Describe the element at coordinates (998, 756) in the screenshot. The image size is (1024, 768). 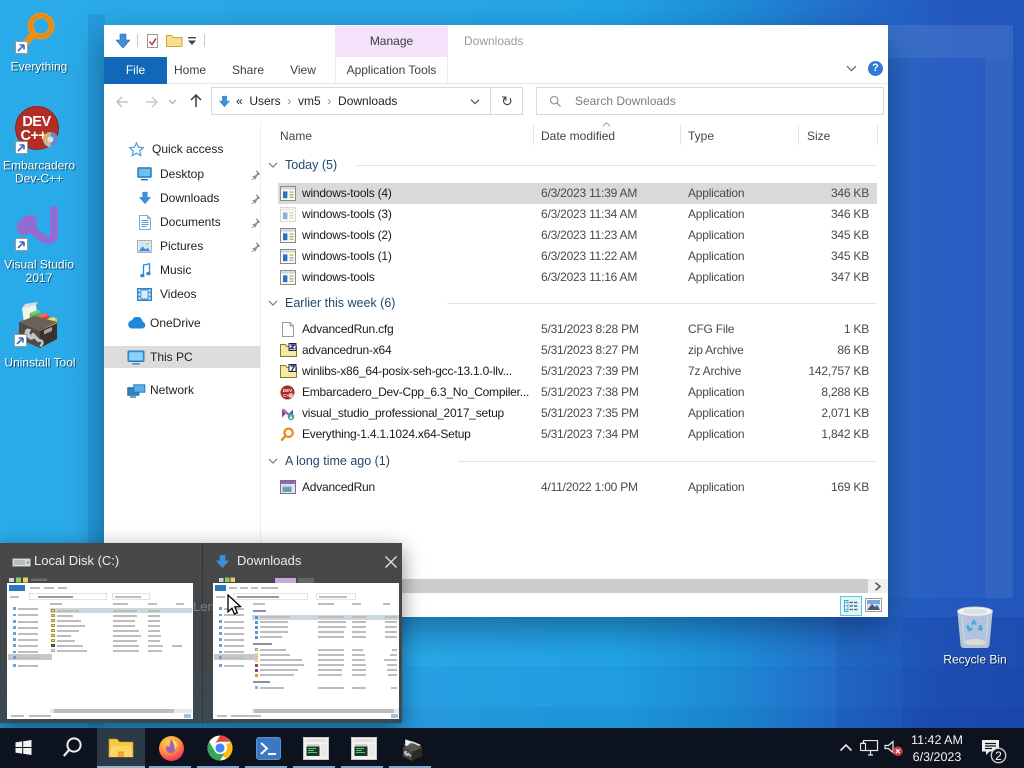
I see `svg-text: 2` at that location.